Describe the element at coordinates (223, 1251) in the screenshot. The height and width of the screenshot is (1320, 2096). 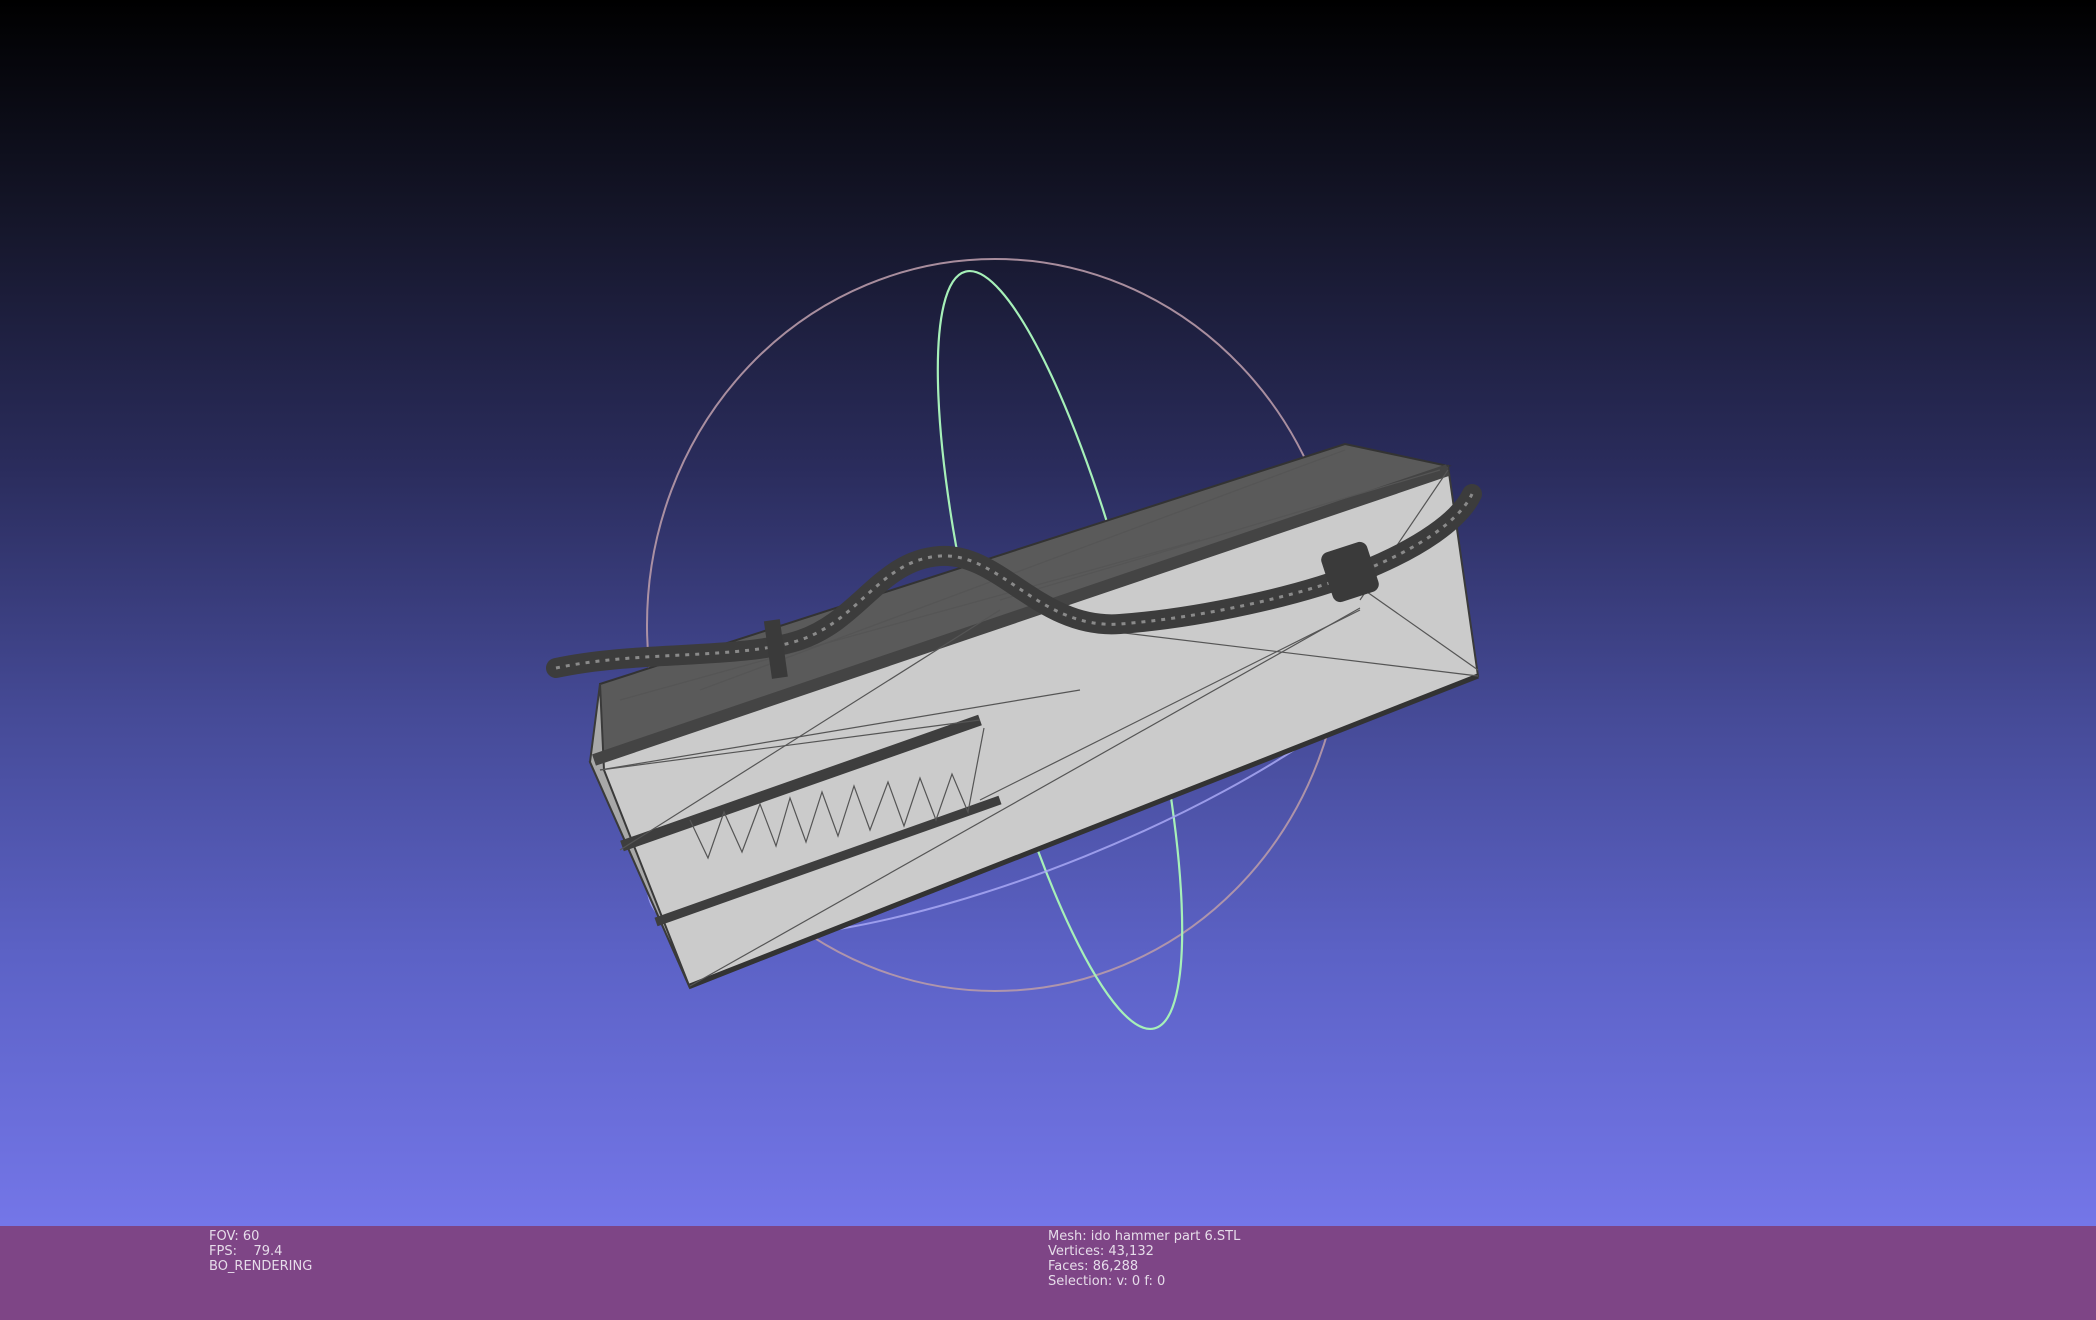
I see `fps-label: FPS:` at that location.